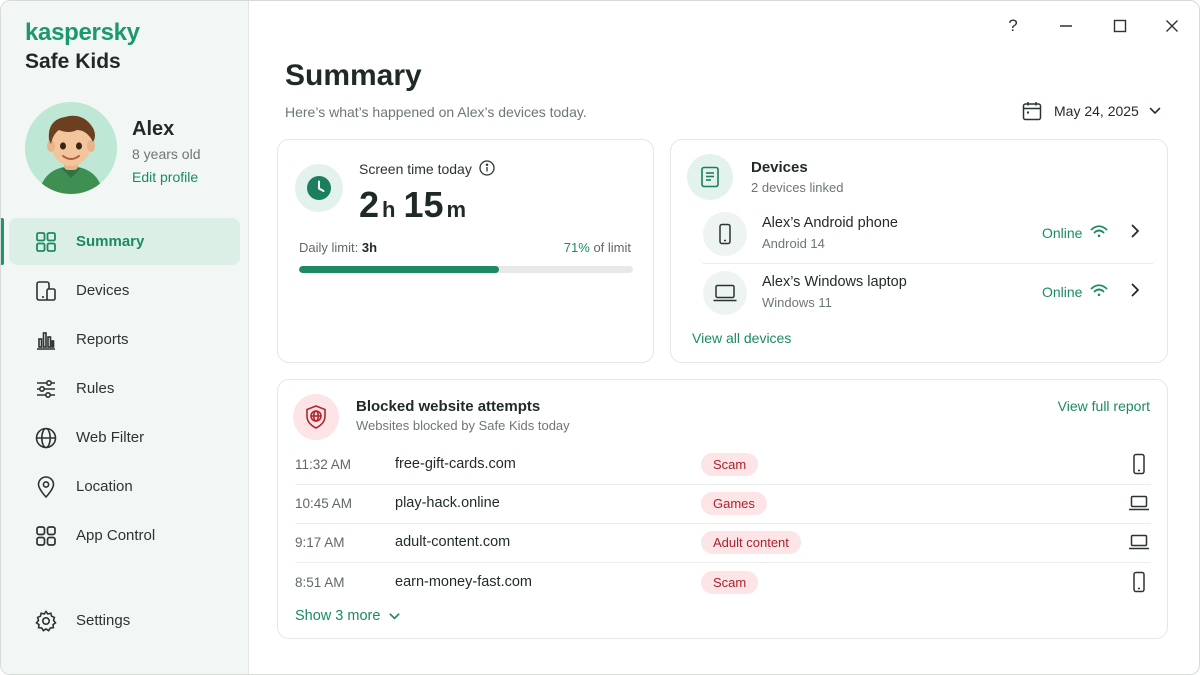 The width and height of the screenshot is (1200, 675). What do you see at coordinates (329, 247) in the screenshot?
I see `daily-limit-label: Daily limit:` at bounding box center [329, 247].